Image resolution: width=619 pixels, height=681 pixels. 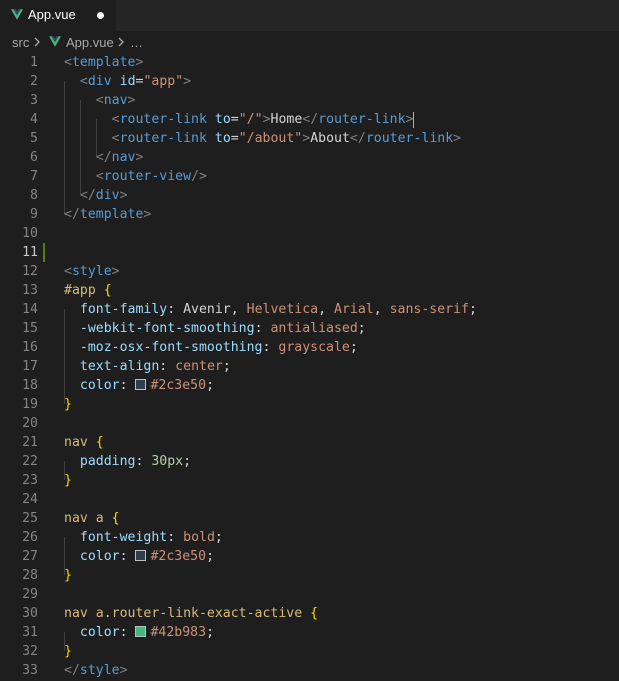 What do you see at coordinates (90, 42) in the screenshot?
I see `breadcrumb-file: App.vue` at bounding box center [90, 42].